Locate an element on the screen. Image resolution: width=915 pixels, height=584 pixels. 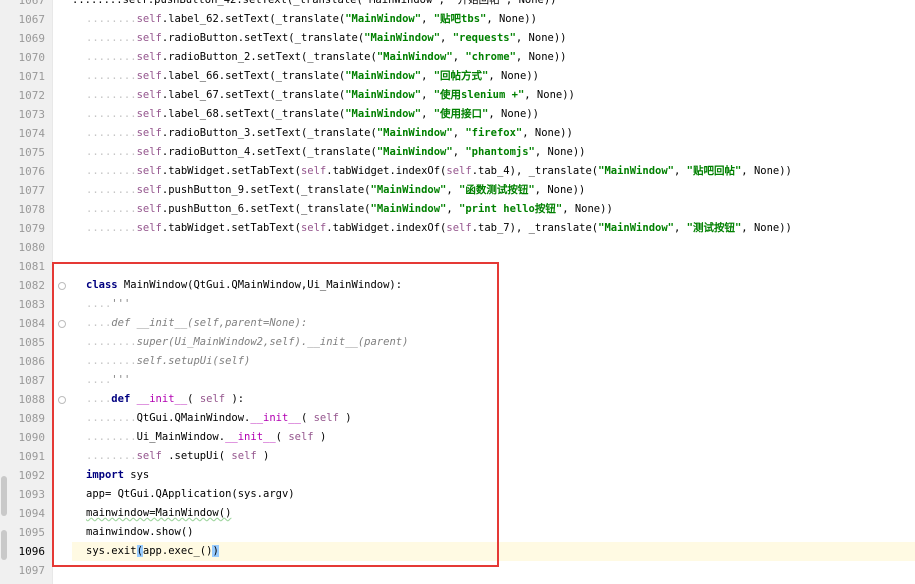
code-token: "firefox" is located at coordinates (494, 133).